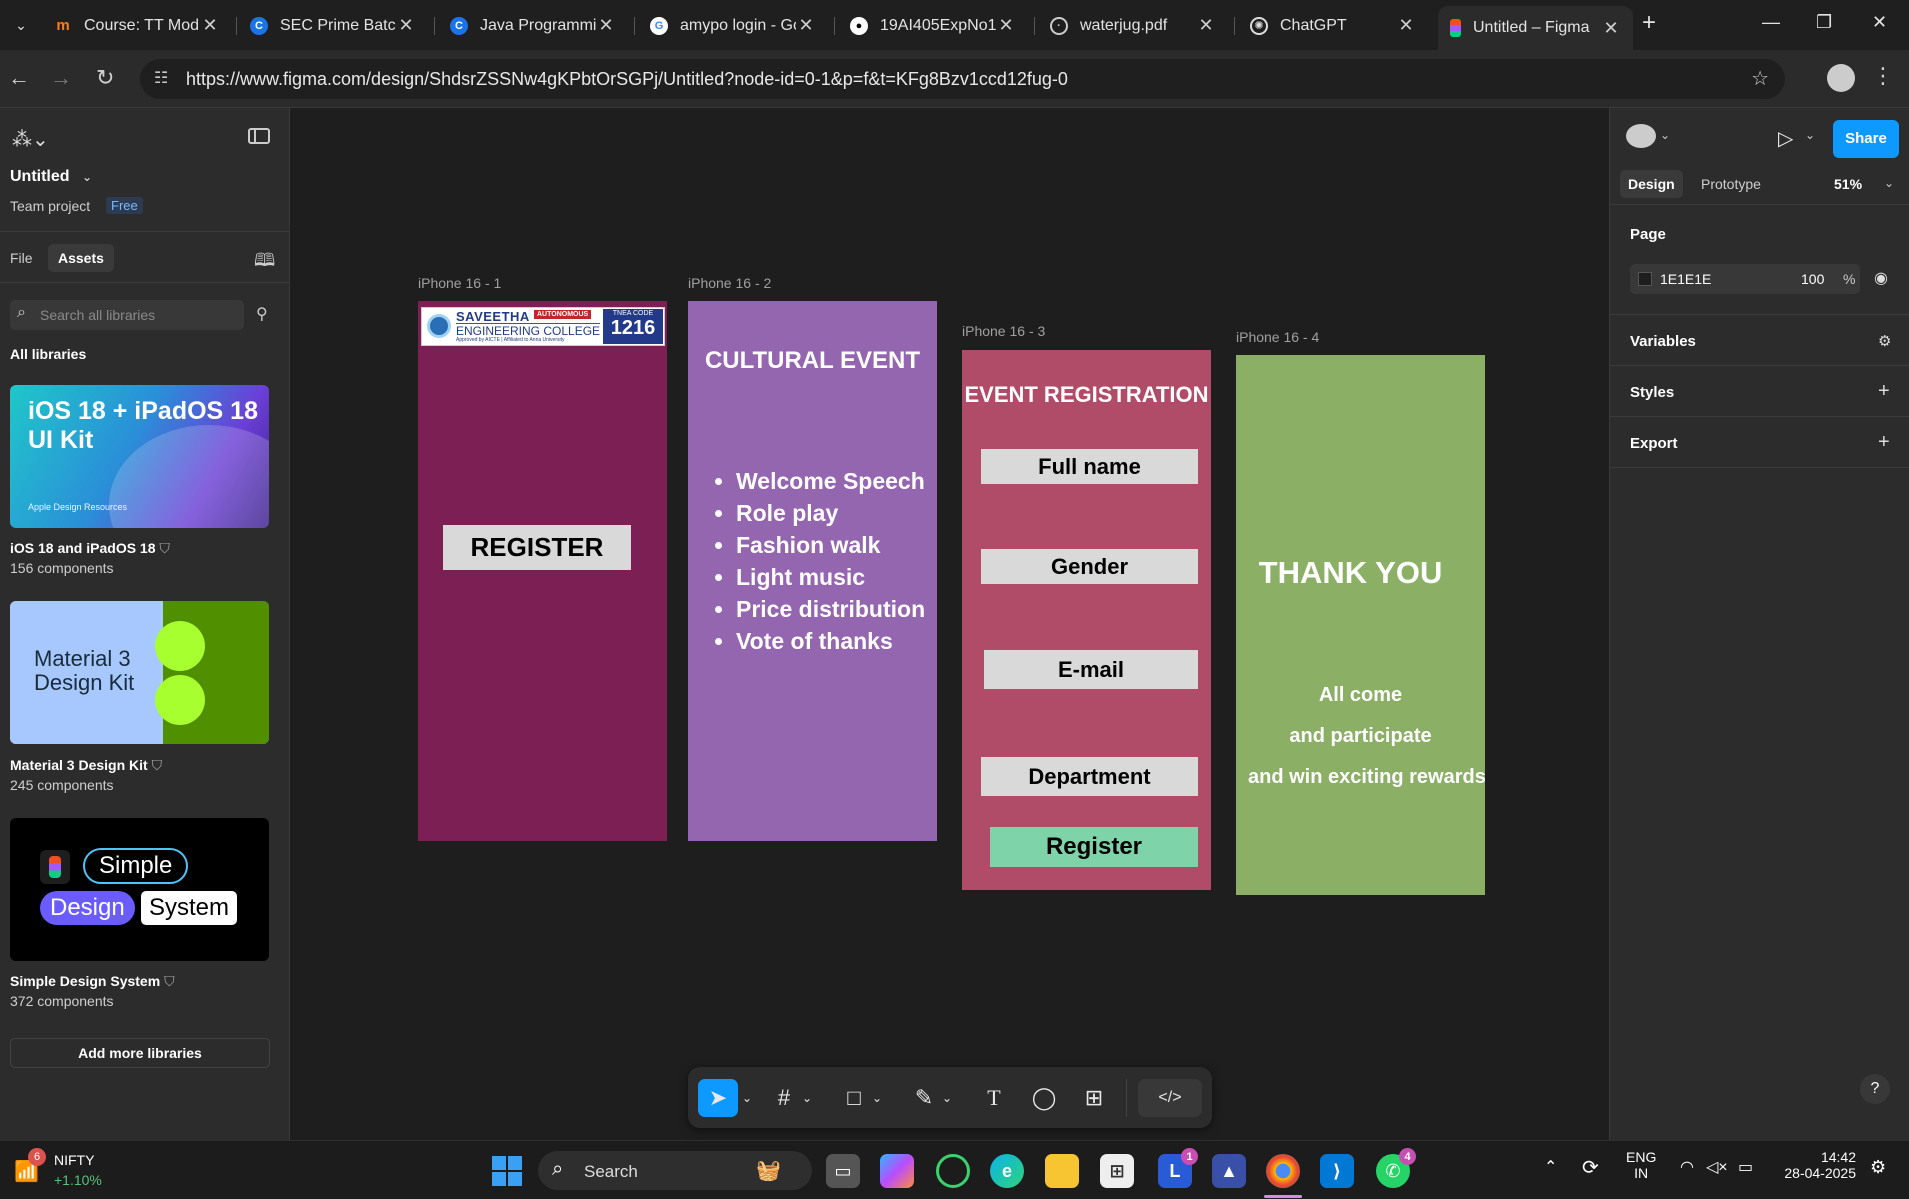 This screenshot has height=1199, width=1909. What do you see at coordinates (61, 78) in the screenshot?
I see `forward-button: →` at bounding box center [61, 78].